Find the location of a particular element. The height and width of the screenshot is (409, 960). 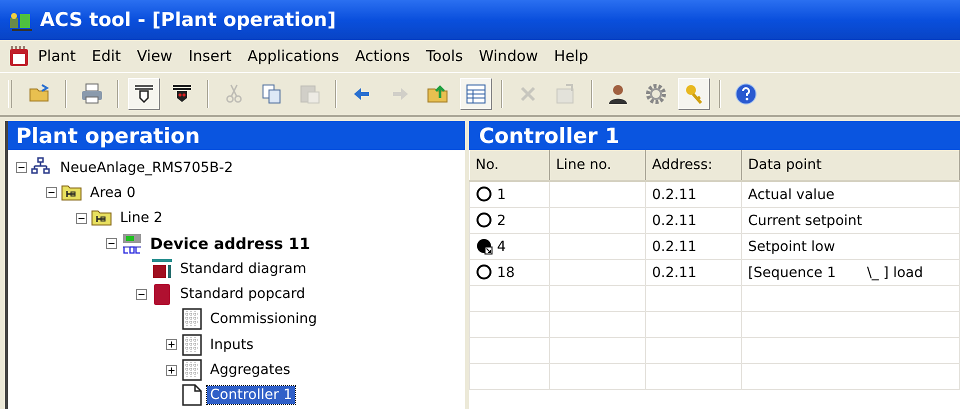

tree-item: Area 0 is located at coordinates (113, 193).